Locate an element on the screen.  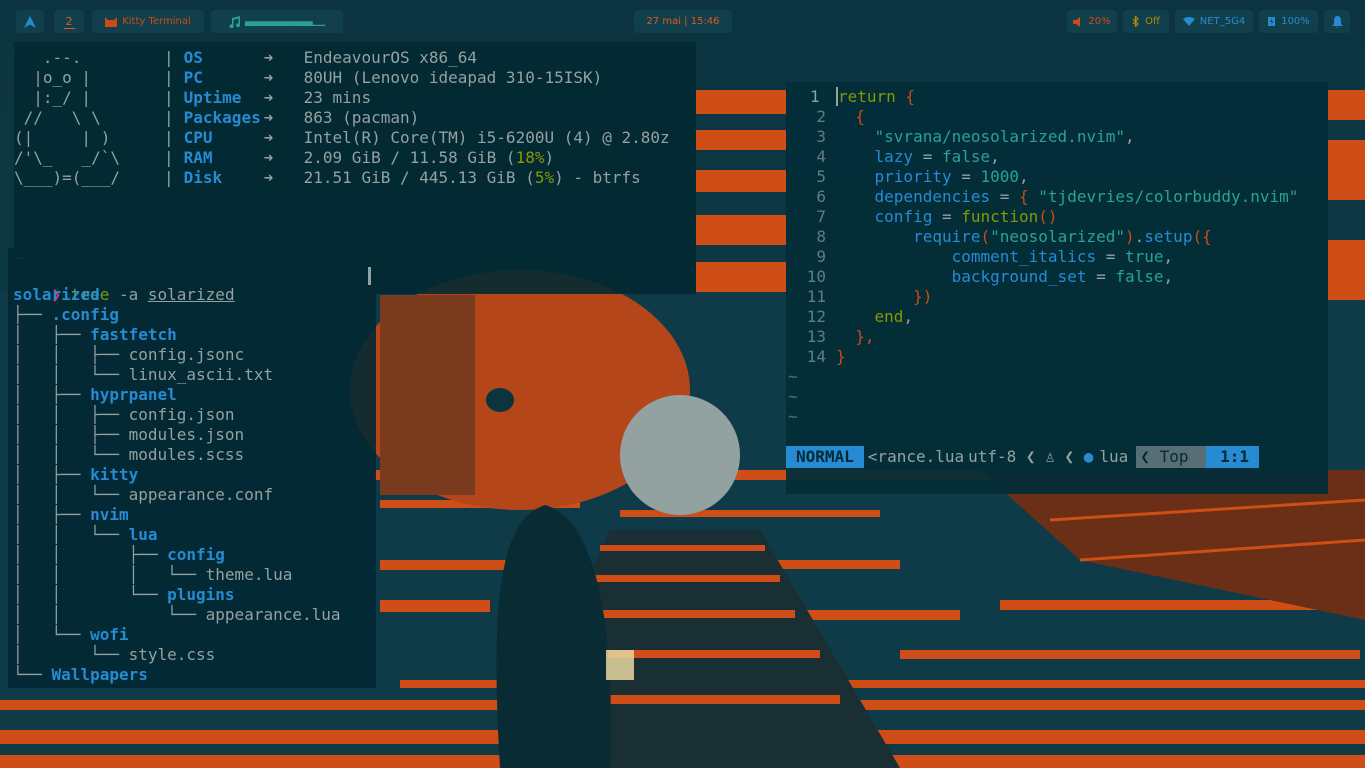
lua-icon: ● is located at coordinates (1088, 456).